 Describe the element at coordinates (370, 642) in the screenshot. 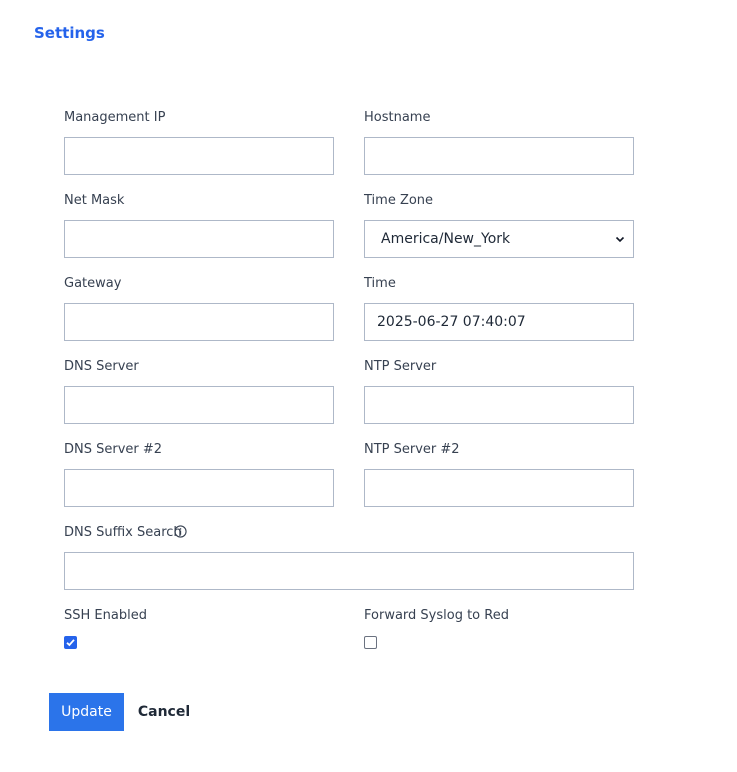

I see `forward-syslog-checkbox` at that location.